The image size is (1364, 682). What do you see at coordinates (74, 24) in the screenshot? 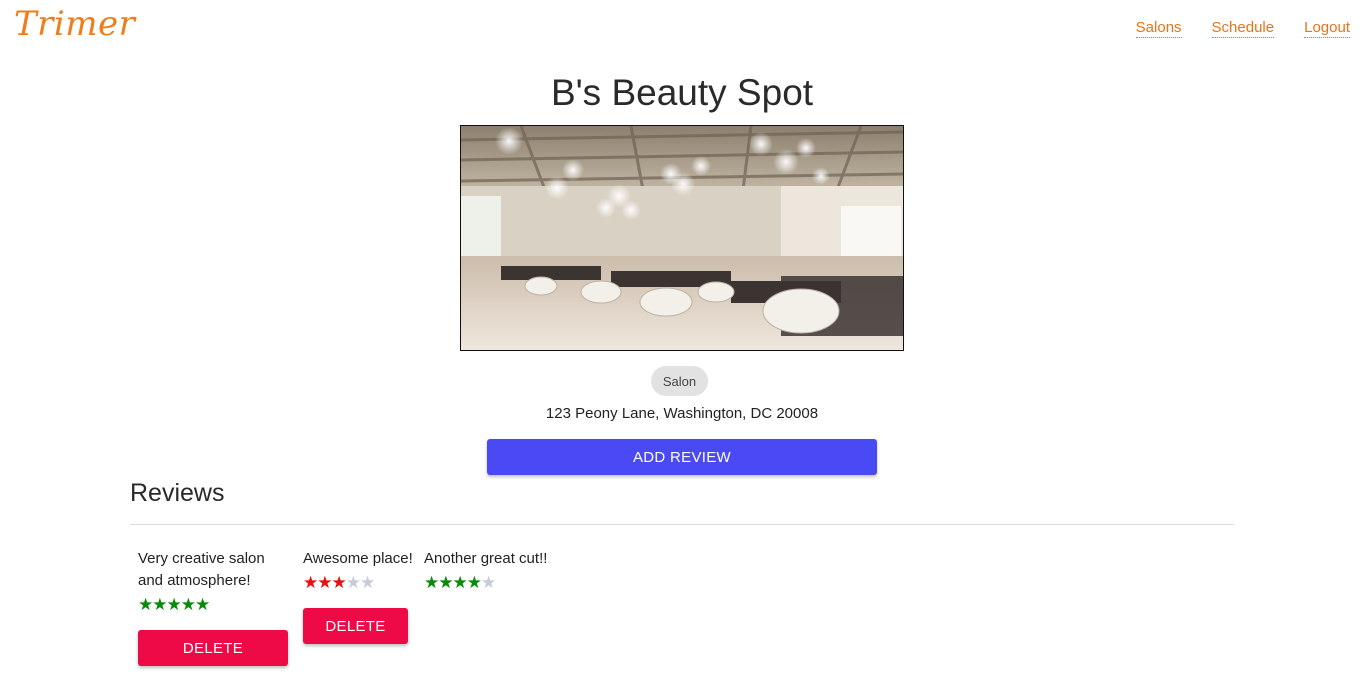
I see `app-logo: Trimer` at bounding box center [74, 24].